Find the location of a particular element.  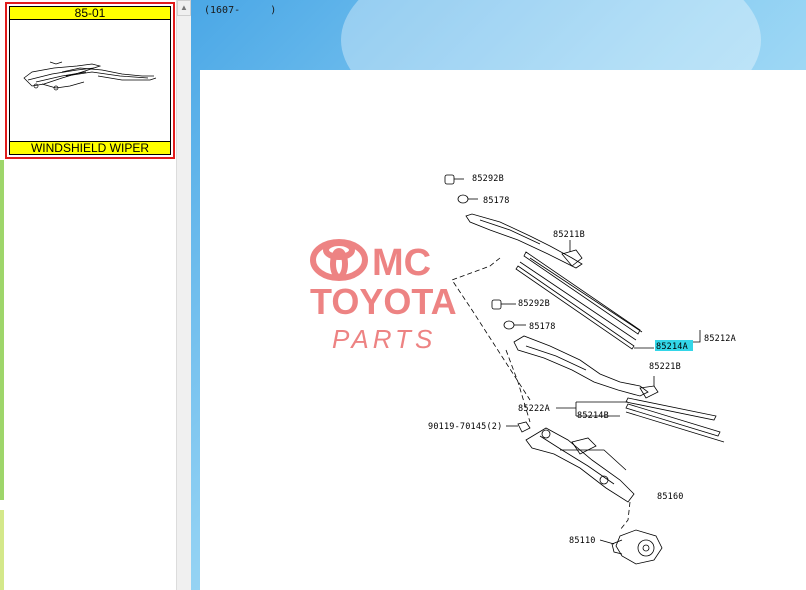

part-label-85292b-mid: 85292B is located at coordinates (534, 304).